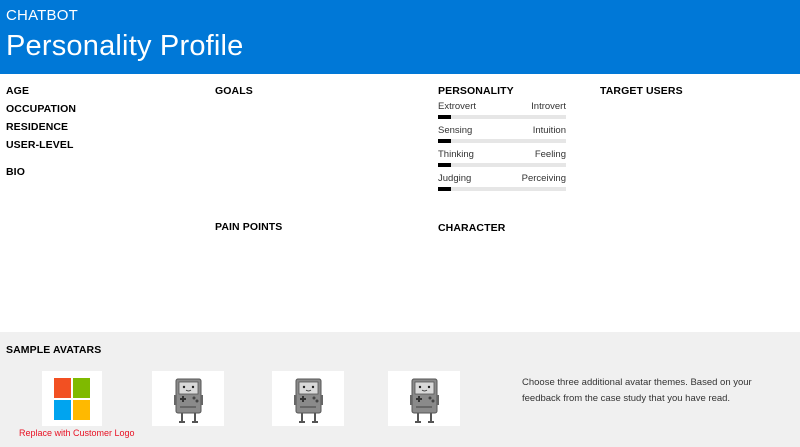  What do you see at coordinates (18, 91) in the screenshot?
I see `age-label: AGE` at bounding box center [18, 91].